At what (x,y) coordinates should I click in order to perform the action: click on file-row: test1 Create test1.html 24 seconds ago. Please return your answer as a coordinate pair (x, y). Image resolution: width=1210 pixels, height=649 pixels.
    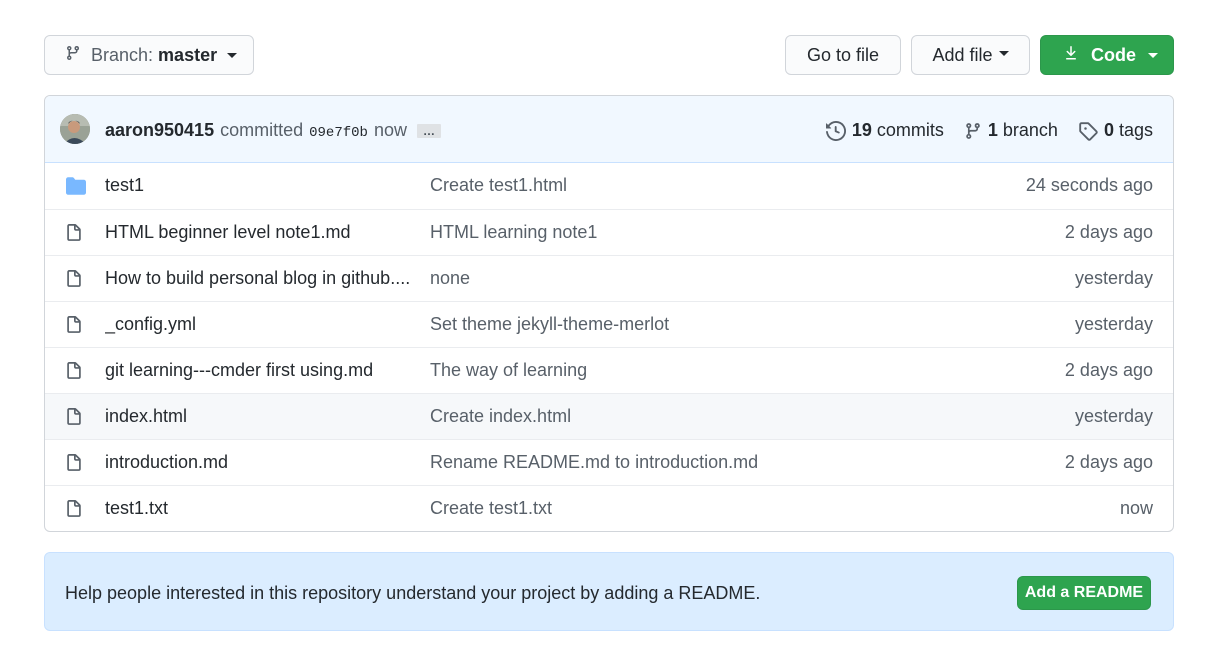
    Looking at the image, I should click on (609, 186).